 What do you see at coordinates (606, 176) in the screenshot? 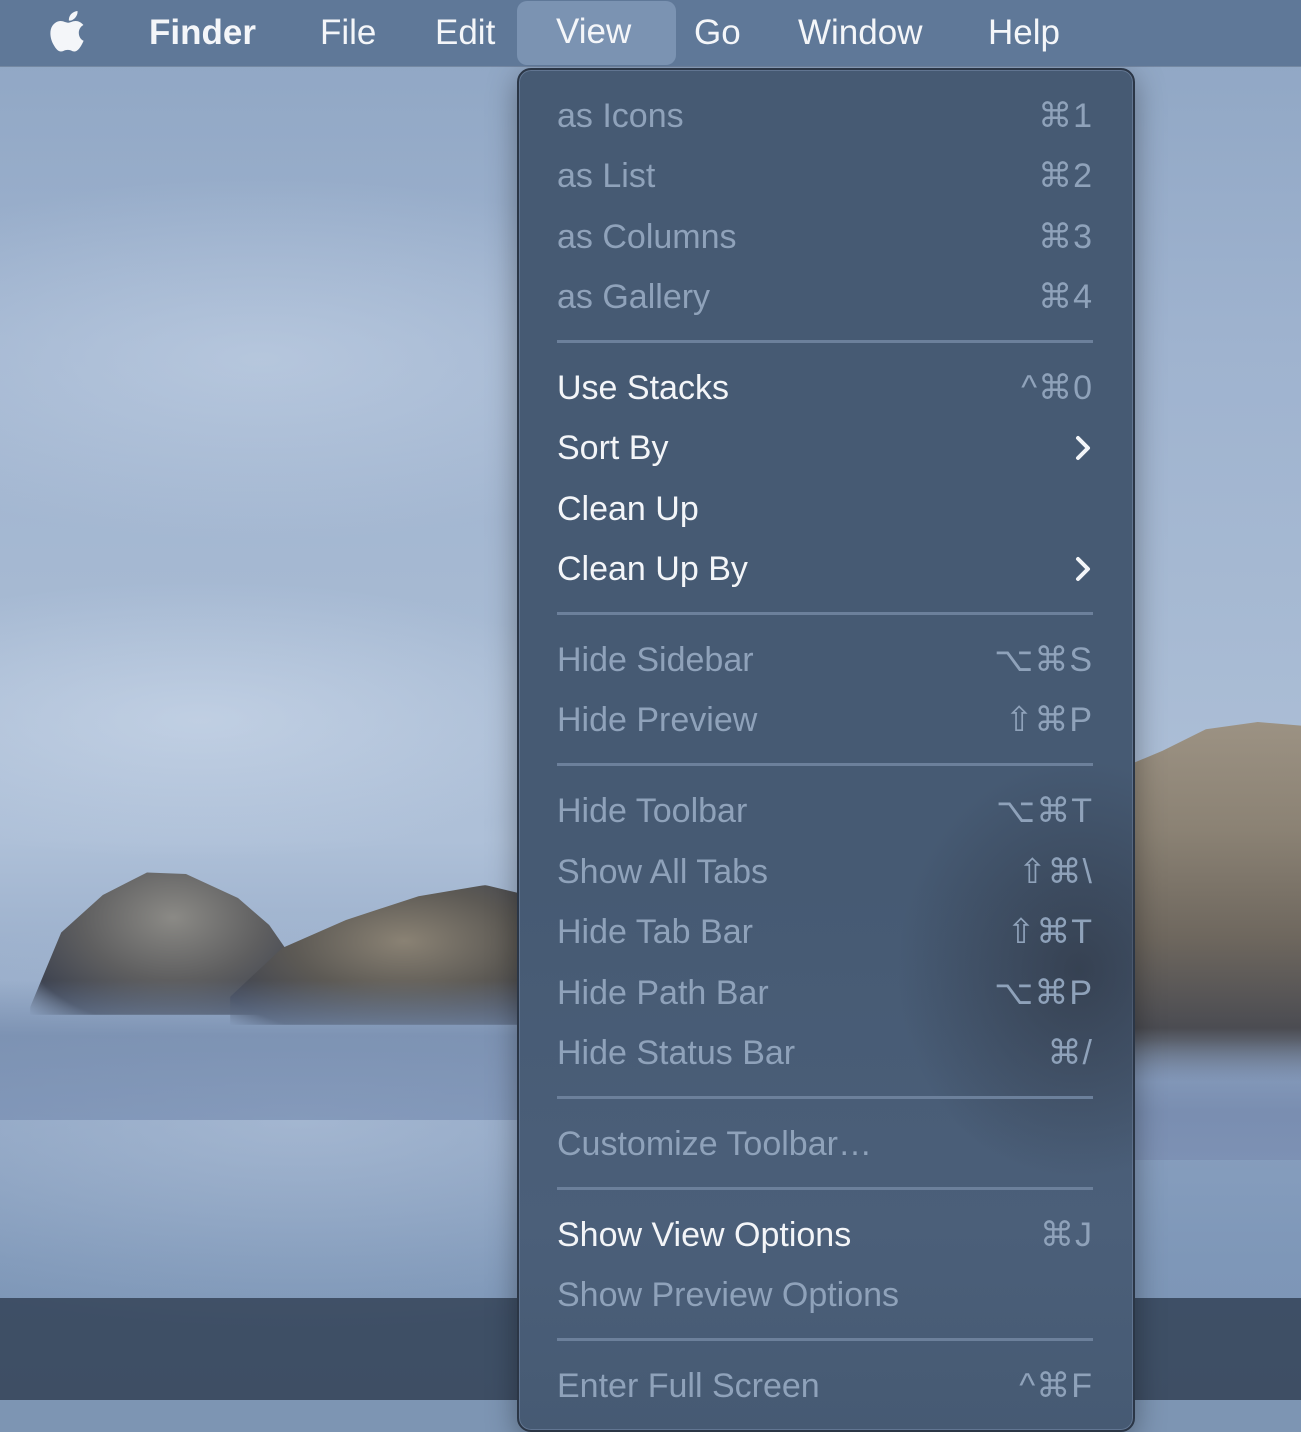
I see `menu-item-label: as List` at bounding box center [606, 176].